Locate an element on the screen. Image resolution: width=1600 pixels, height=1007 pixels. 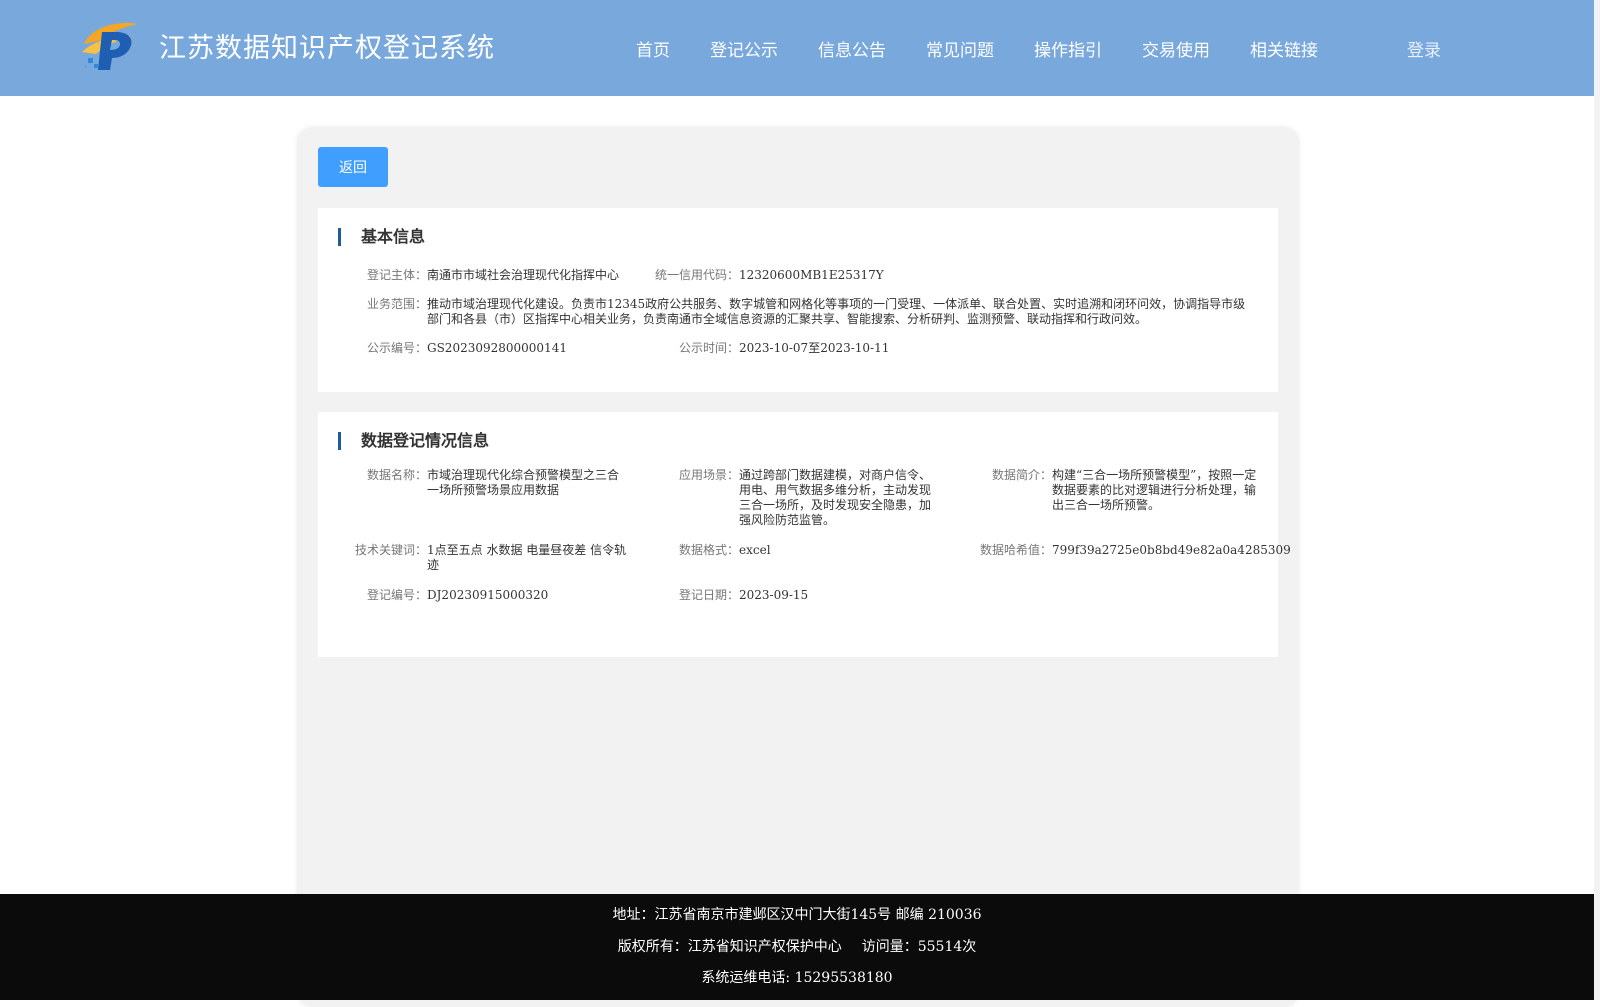
footer-visit-count: 访问量：55514次 is located at coordinates (919, 947).